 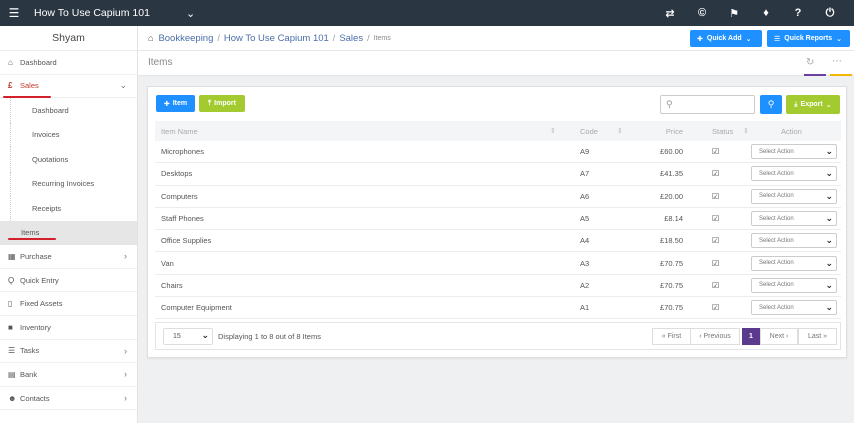 What do you see at coordinates (179, 196) in the screenshot?
I see `cell-item-name: Computers` at bounding box center [179, 196].